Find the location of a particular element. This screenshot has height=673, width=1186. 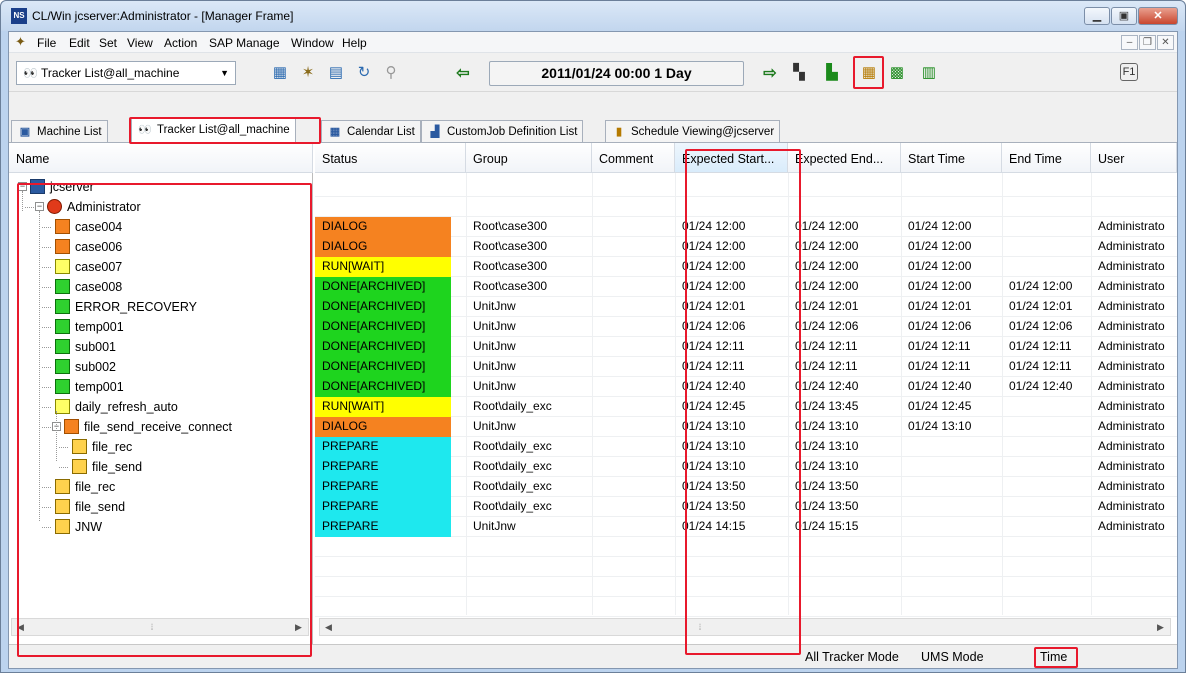

cell-end: 01/24 12:01 is located at coordinates (1041, 306).